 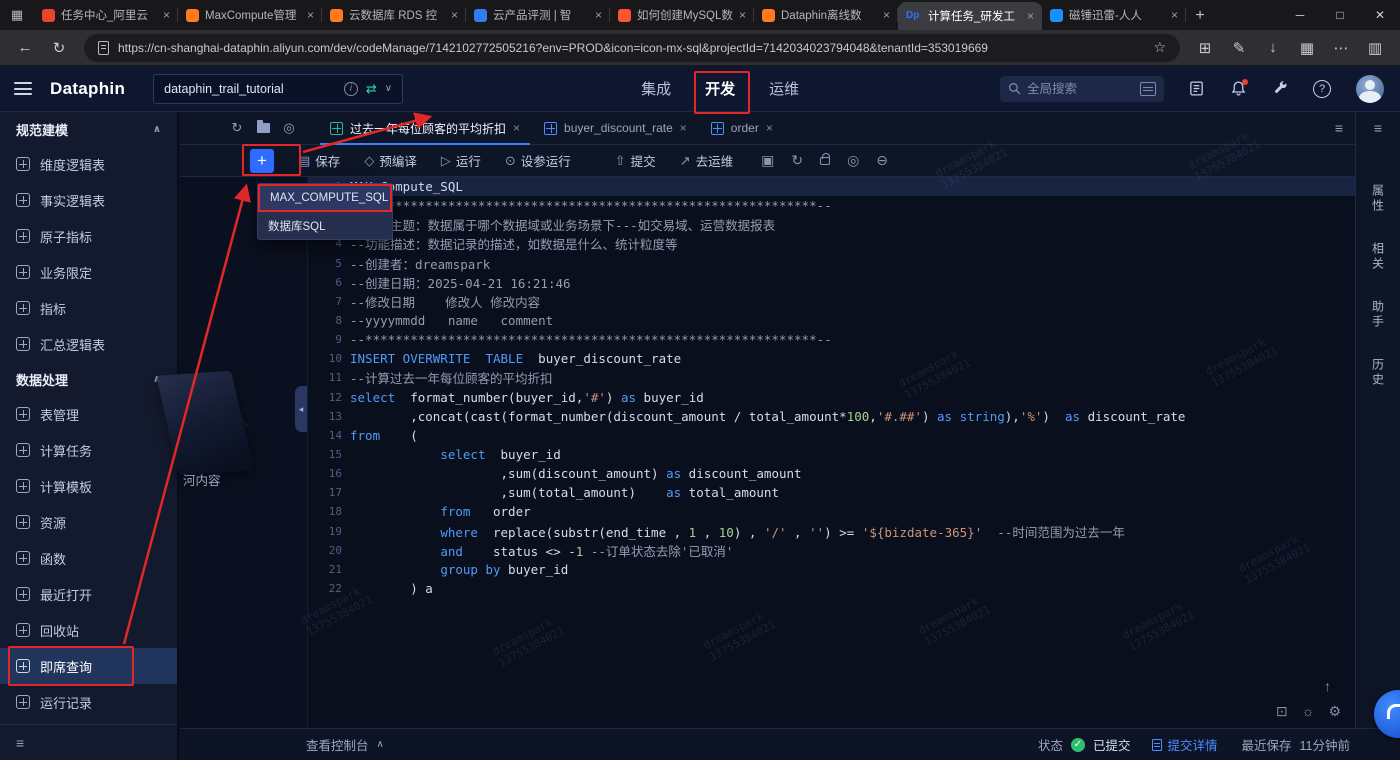 What do you see at coordinates (250, 15) in the screenshot?
I see `browser-tab: MaxCompute管理 ×` at bounding box center [250, 15].